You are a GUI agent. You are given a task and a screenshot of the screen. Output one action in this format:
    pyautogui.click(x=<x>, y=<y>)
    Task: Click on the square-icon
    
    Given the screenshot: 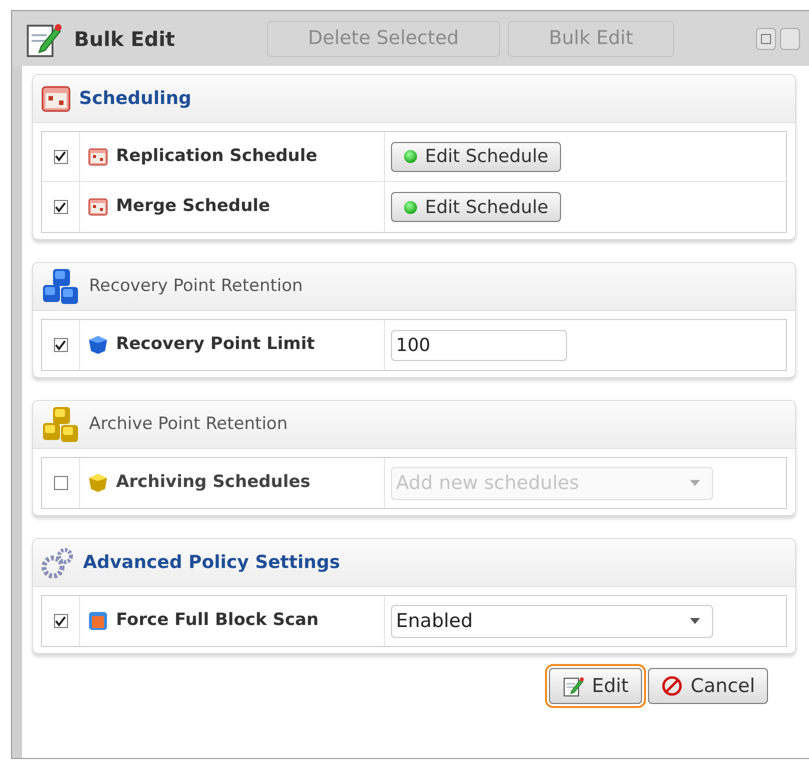 What is the action you would take?
    pyautogui.click(x=98, y=621)
    